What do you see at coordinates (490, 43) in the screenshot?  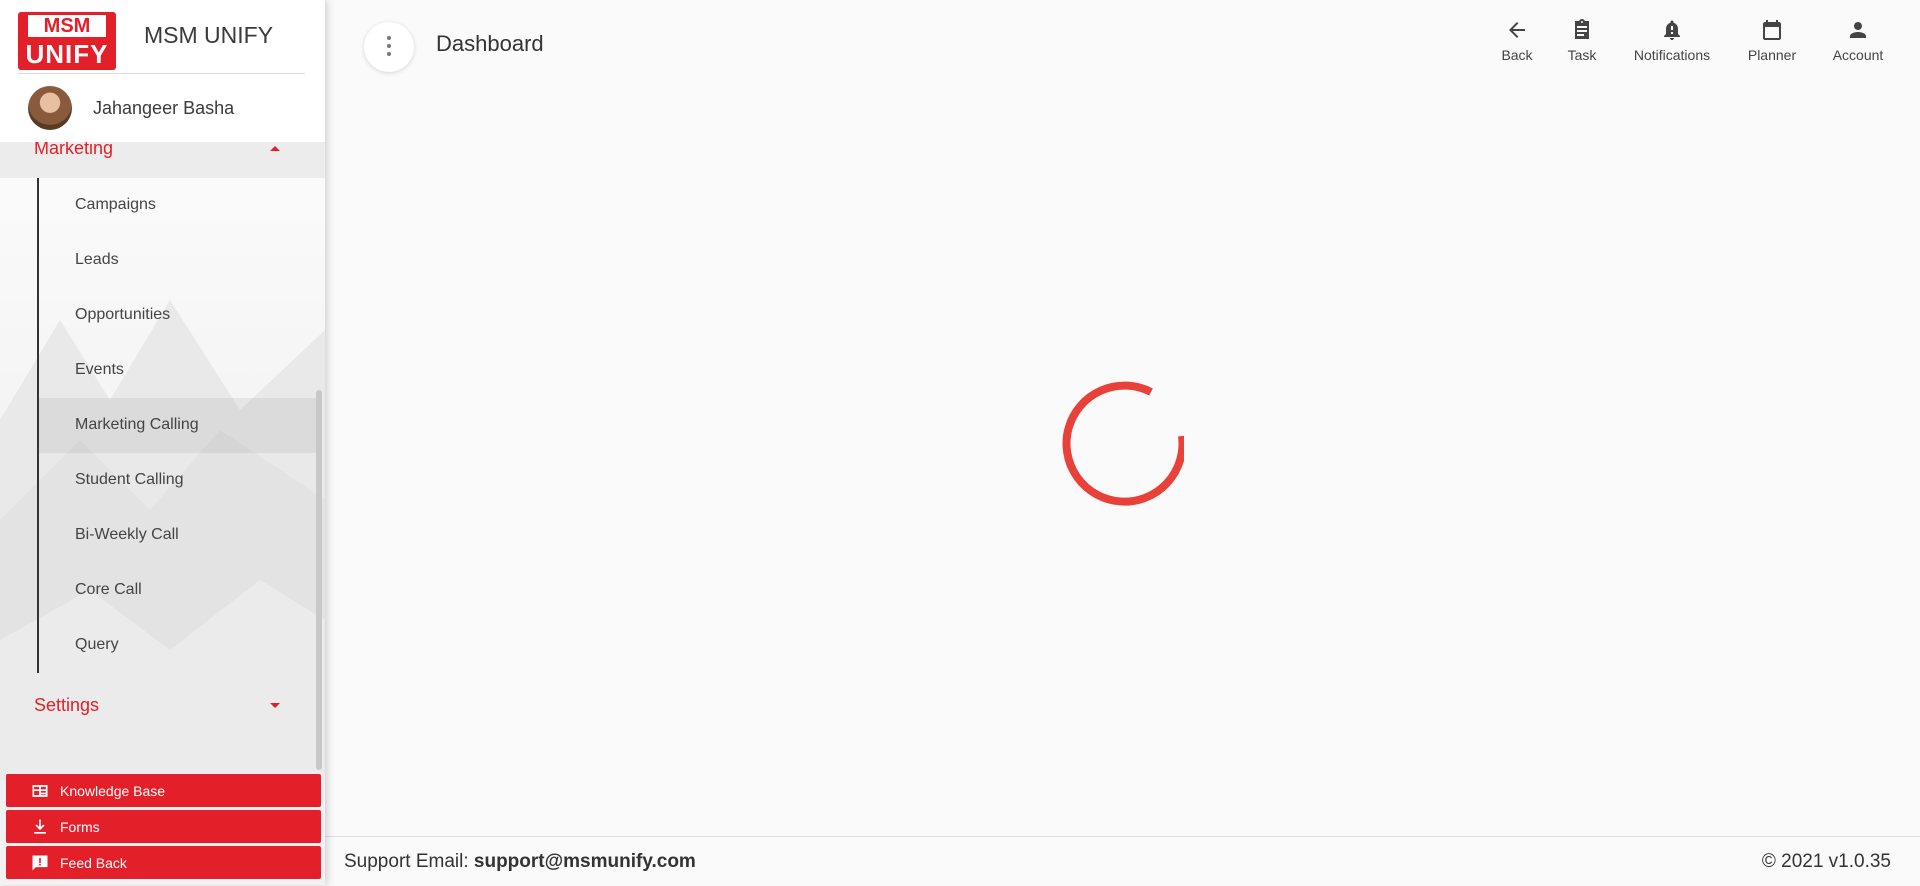 I see `page-title: Dashboard` at bounding box center [490, 43].